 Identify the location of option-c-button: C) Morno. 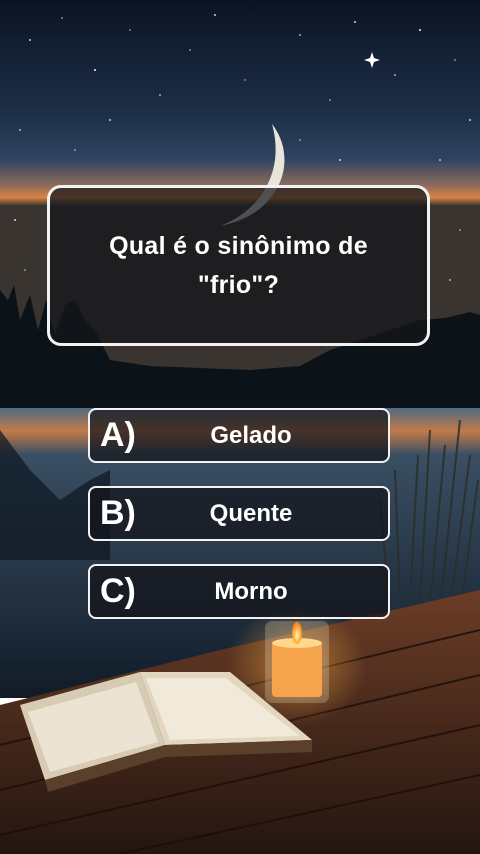
(239, 591).